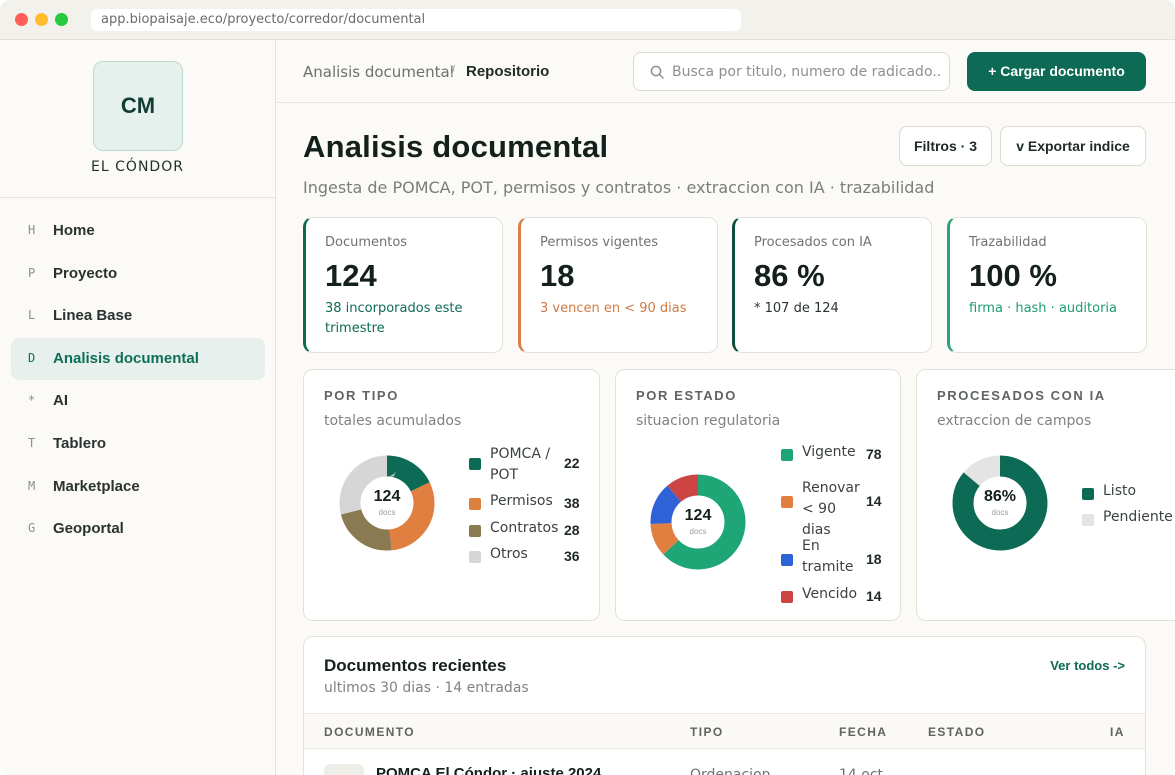 Image resolution: width=1175 pixels, height=775 pixels. Describe the element at coordinates (572, 503) in the screenshot. I see `legend-value: 38` at that location.